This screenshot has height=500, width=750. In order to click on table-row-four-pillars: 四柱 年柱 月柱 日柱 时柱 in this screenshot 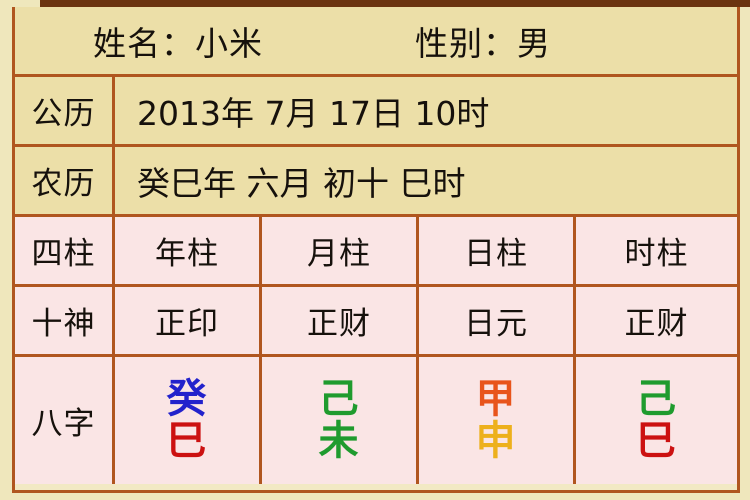, I will do `click(376, 252)`.